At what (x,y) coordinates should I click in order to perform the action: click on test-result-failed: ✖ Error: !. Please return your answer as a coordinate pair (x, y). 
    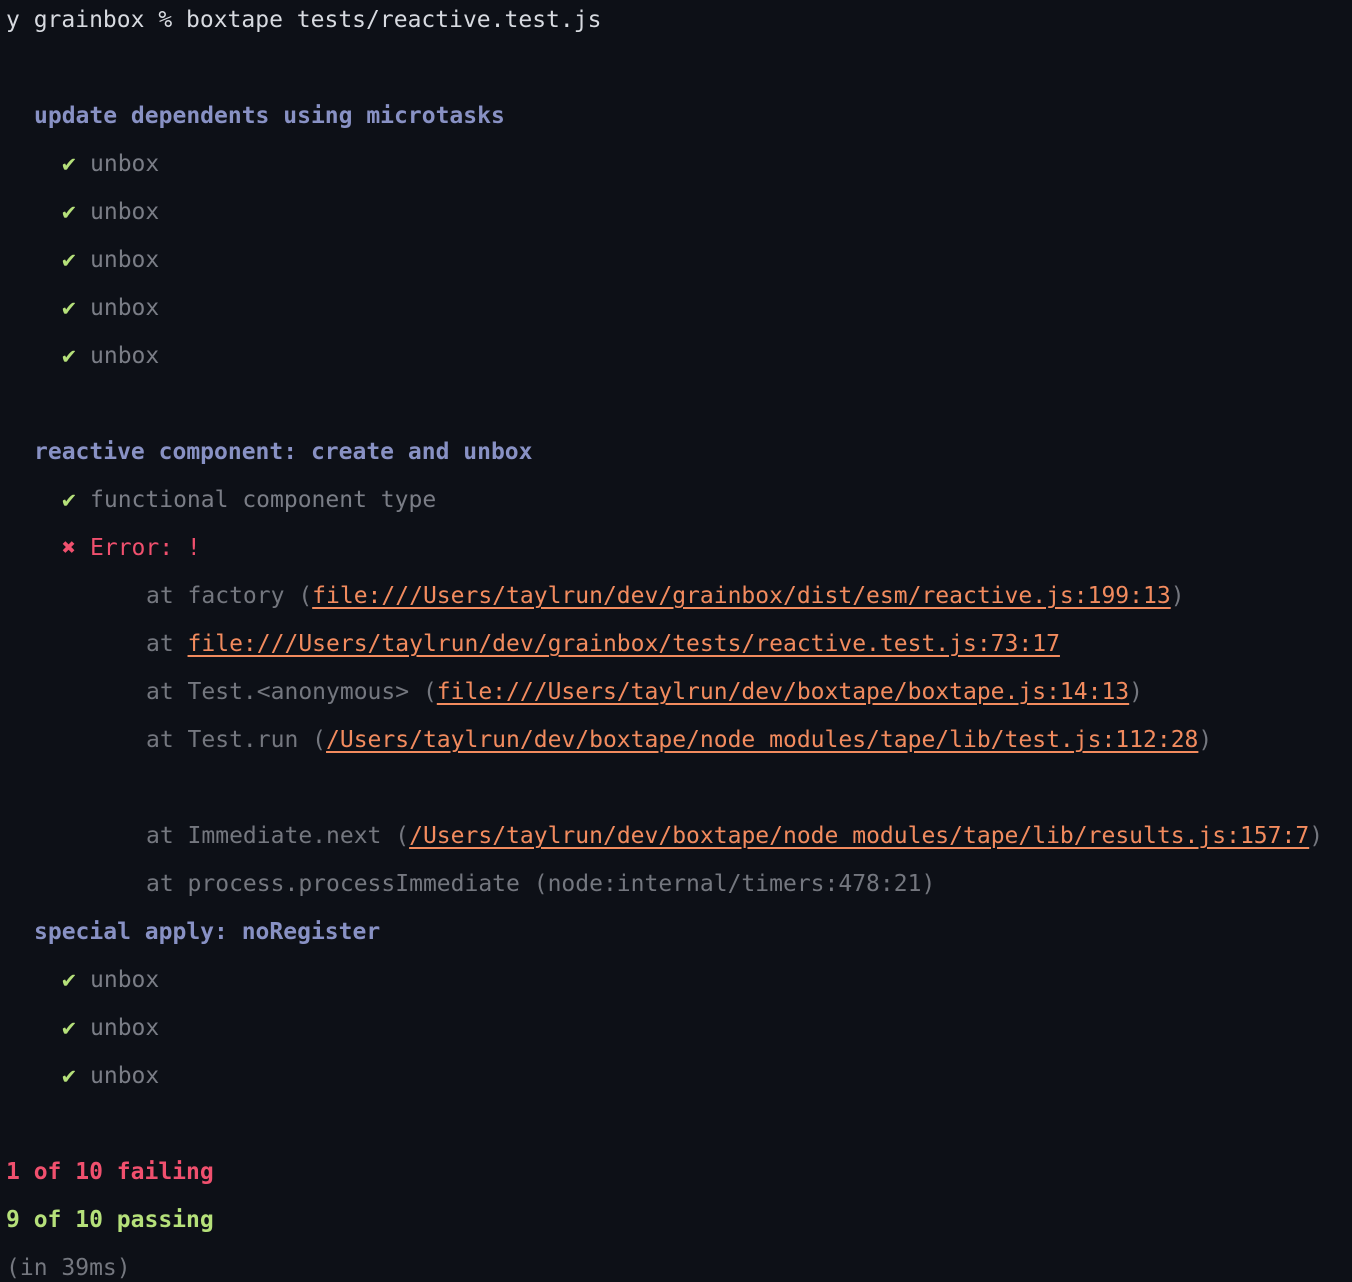
    Looking at the image, I should click on (131, 548).